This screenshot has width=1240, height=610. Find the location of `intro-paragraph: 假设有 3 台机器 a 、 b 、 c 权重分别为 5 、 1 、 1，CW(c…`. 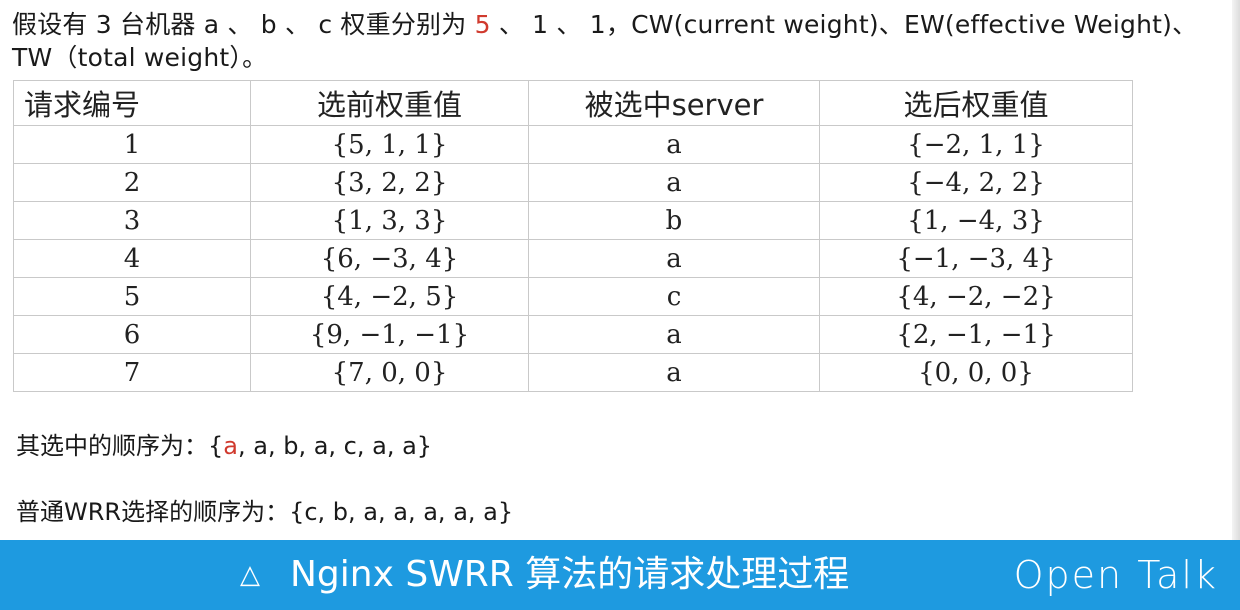

intro-paragraph: 假设有 3 台机器 a 、 b 、 c 权重分别为 5 、 1 、 1，CW(c… is located at coordinates (619, 41).